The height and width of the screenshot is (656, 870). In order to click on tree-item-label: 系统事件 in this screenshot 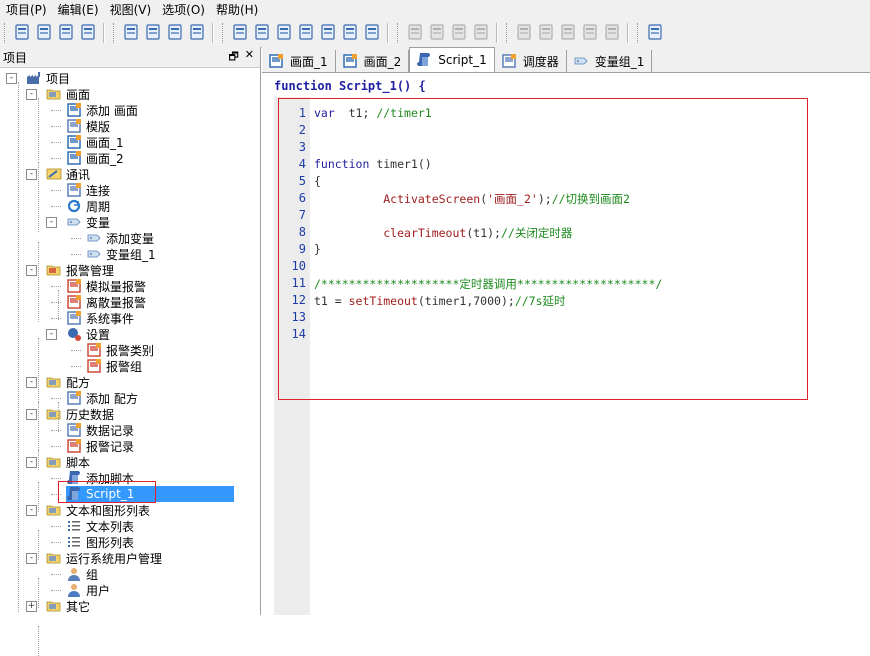, I will do `click(110, 318)`.